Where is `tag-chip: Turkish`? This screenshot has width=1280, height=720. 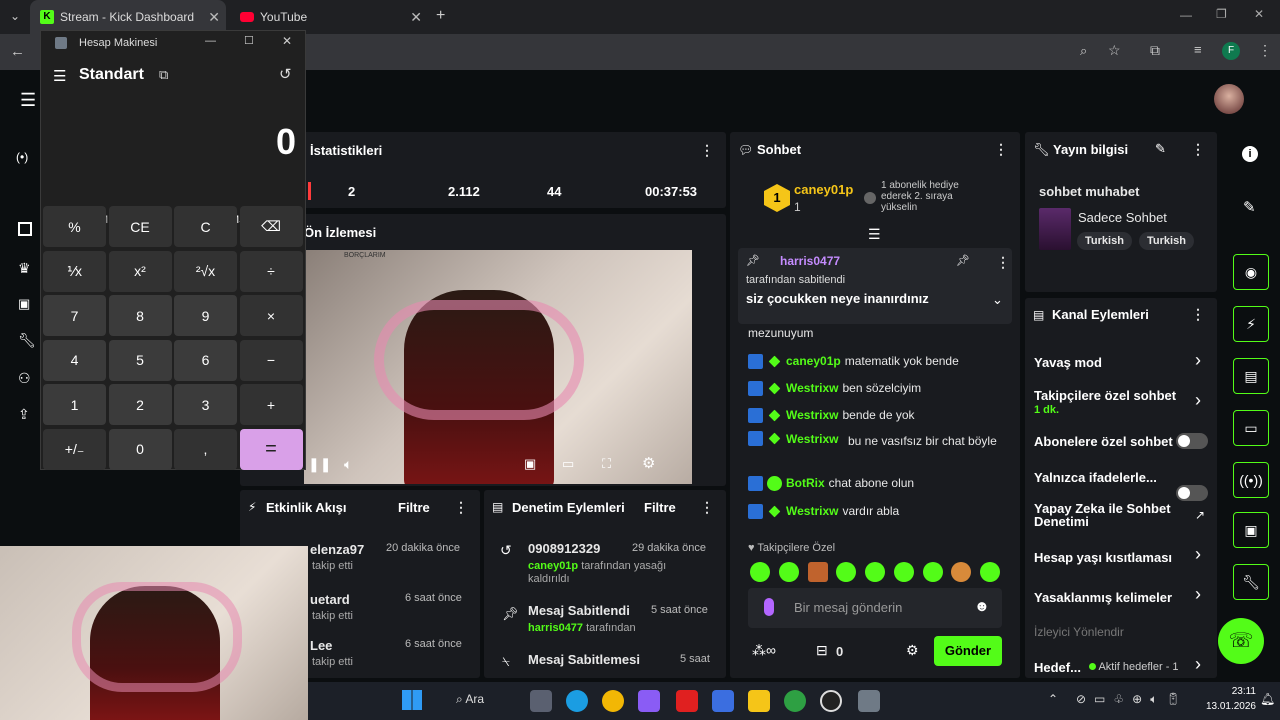
tag-chip: Turkish is located at coordinates (1104, 241).